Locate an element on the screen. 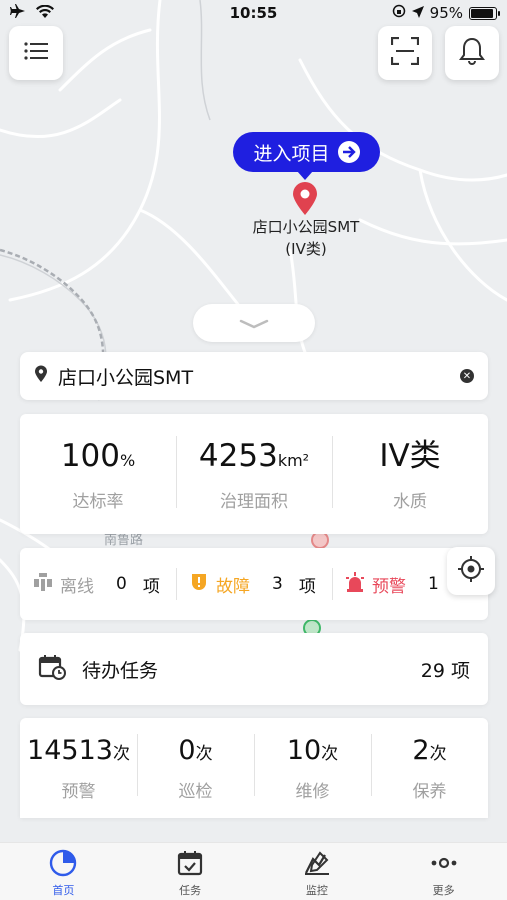 The width and height of the screenshot is (507, 900). tab-tasks: 任务 is located at coordinates (190, 871).